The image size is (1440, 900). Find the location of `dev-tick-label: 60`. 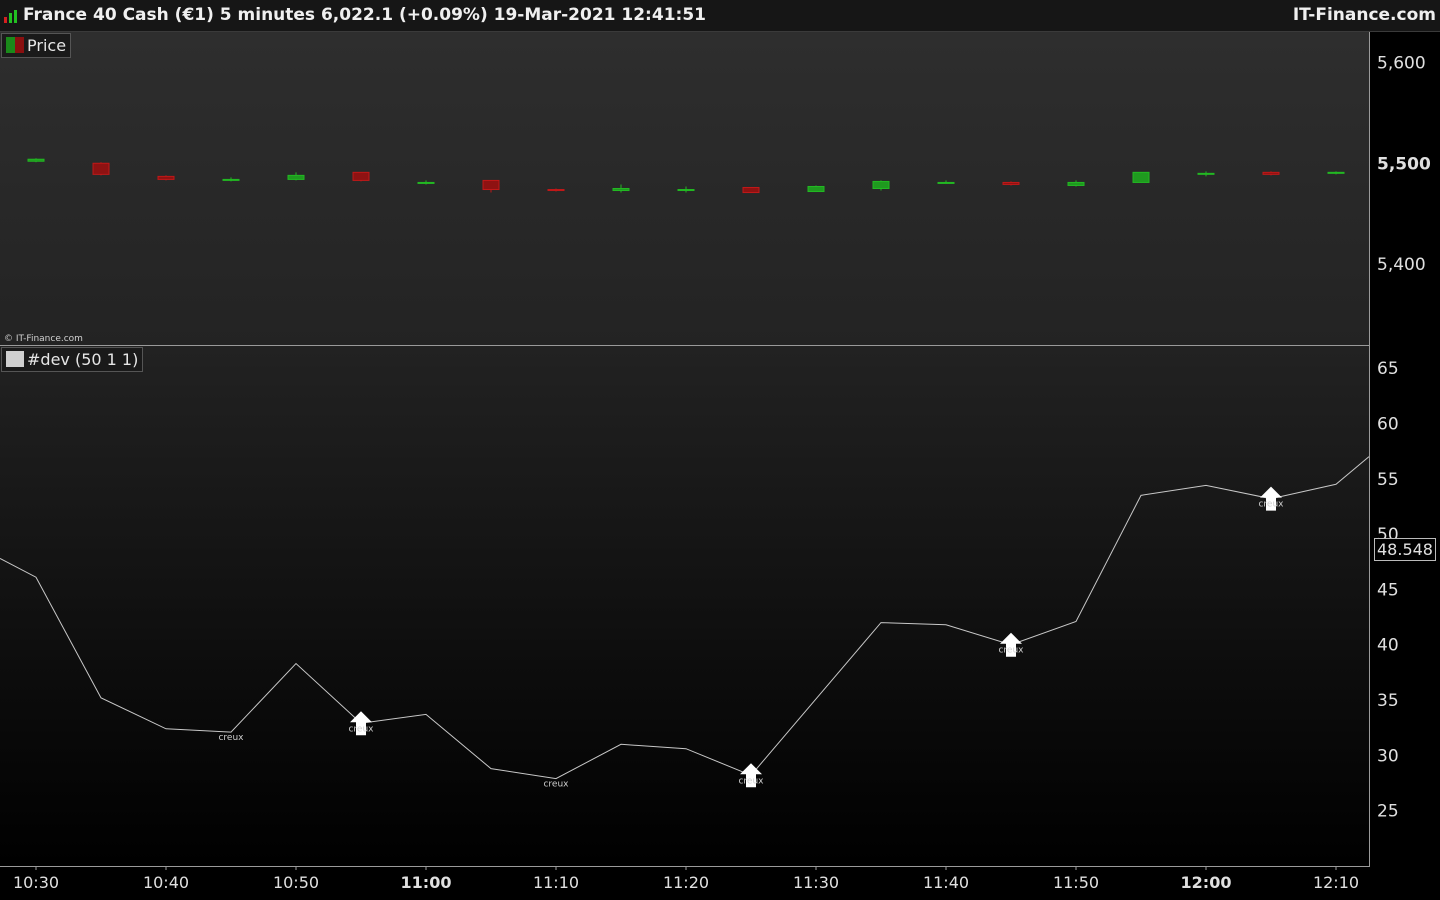

dev-tick-label: 60 is located at coordinates (1388, 424).